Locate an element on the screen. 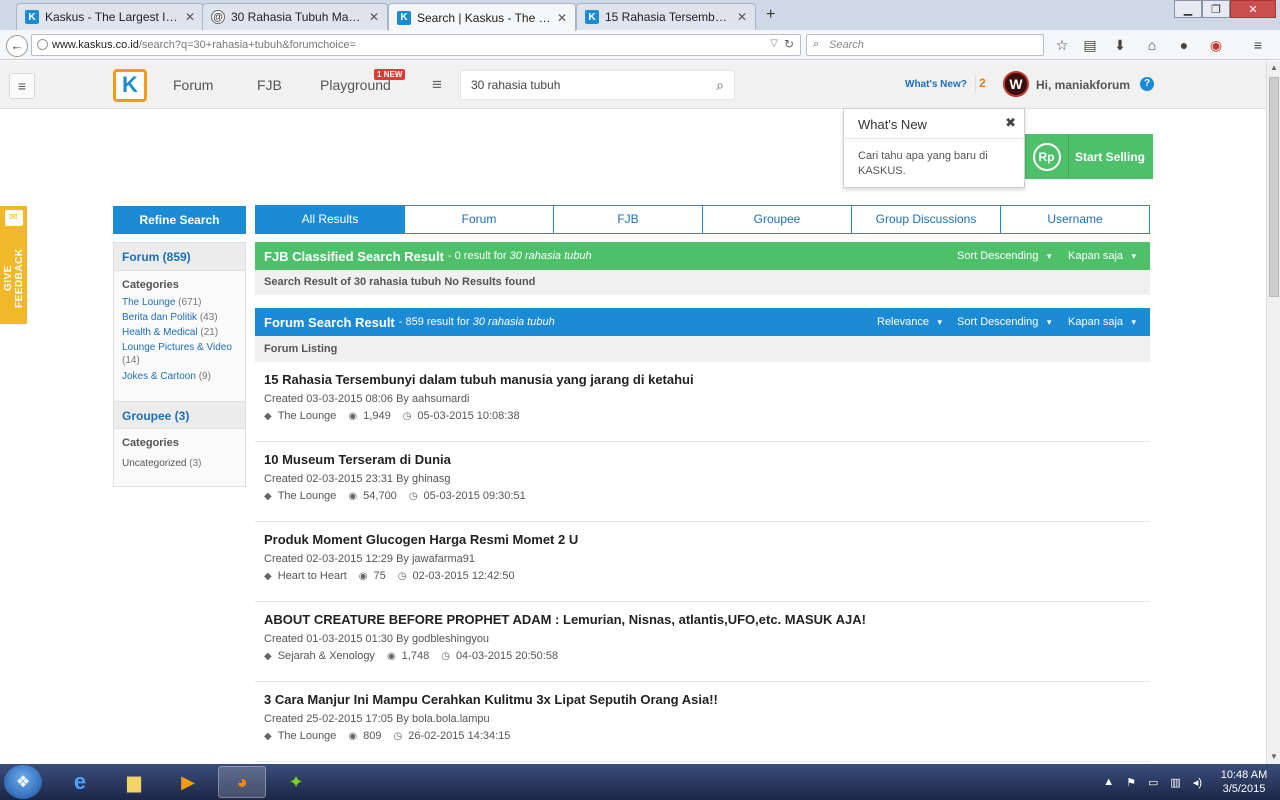 The height and width of the screenshot is (800, 1280). result-category-link: Heart to Heart is located at coordinates (312, 576).